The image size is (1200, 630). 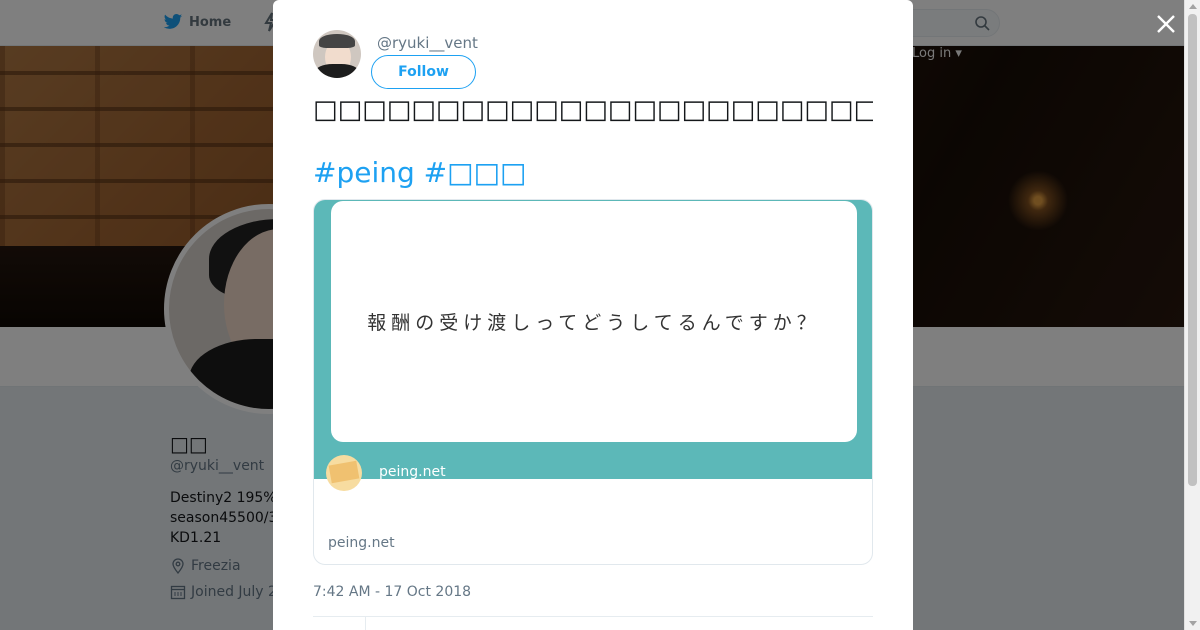 I want to click on scroll-down-arrow-icon, so click(x=1193, y=623).